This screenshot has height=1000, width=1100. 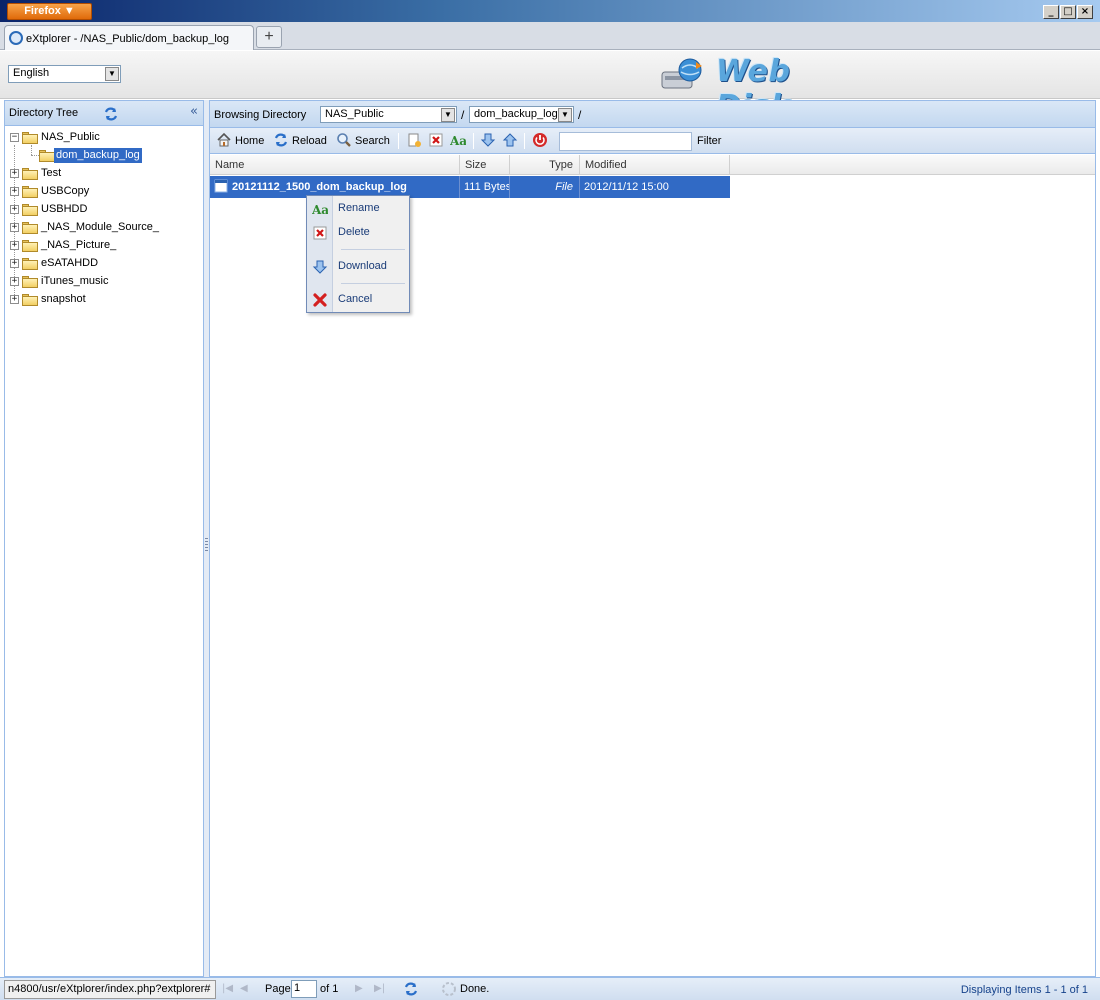 What do you see at coordinates (104, 282) in the screenshot?
I see `tree-node-itunes-music: + iTunes_music` at bounding box center [104, 282].